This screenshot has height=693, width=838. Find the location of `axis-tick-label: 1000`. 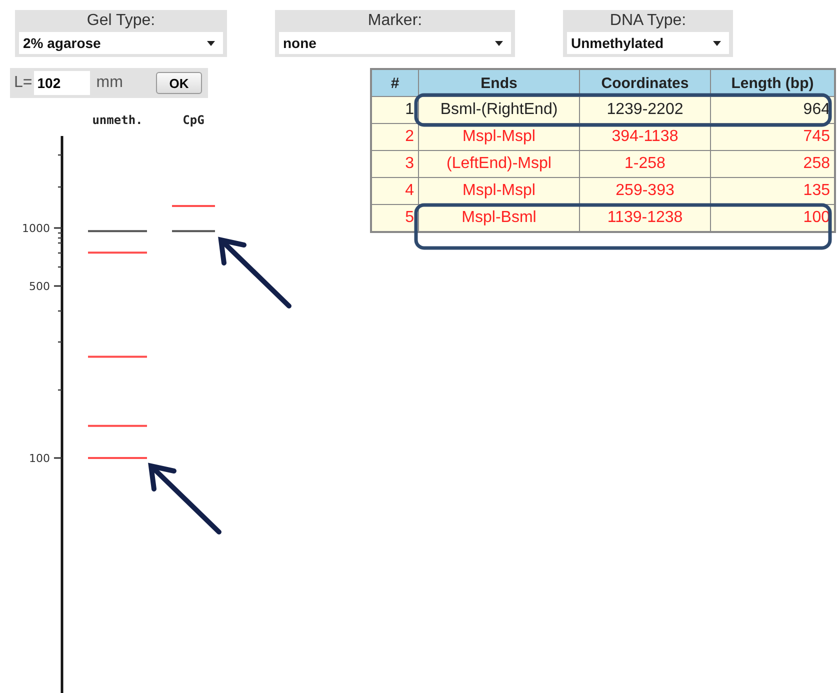

axis-tick-label: 1000 is located at coordinates (36, 228).